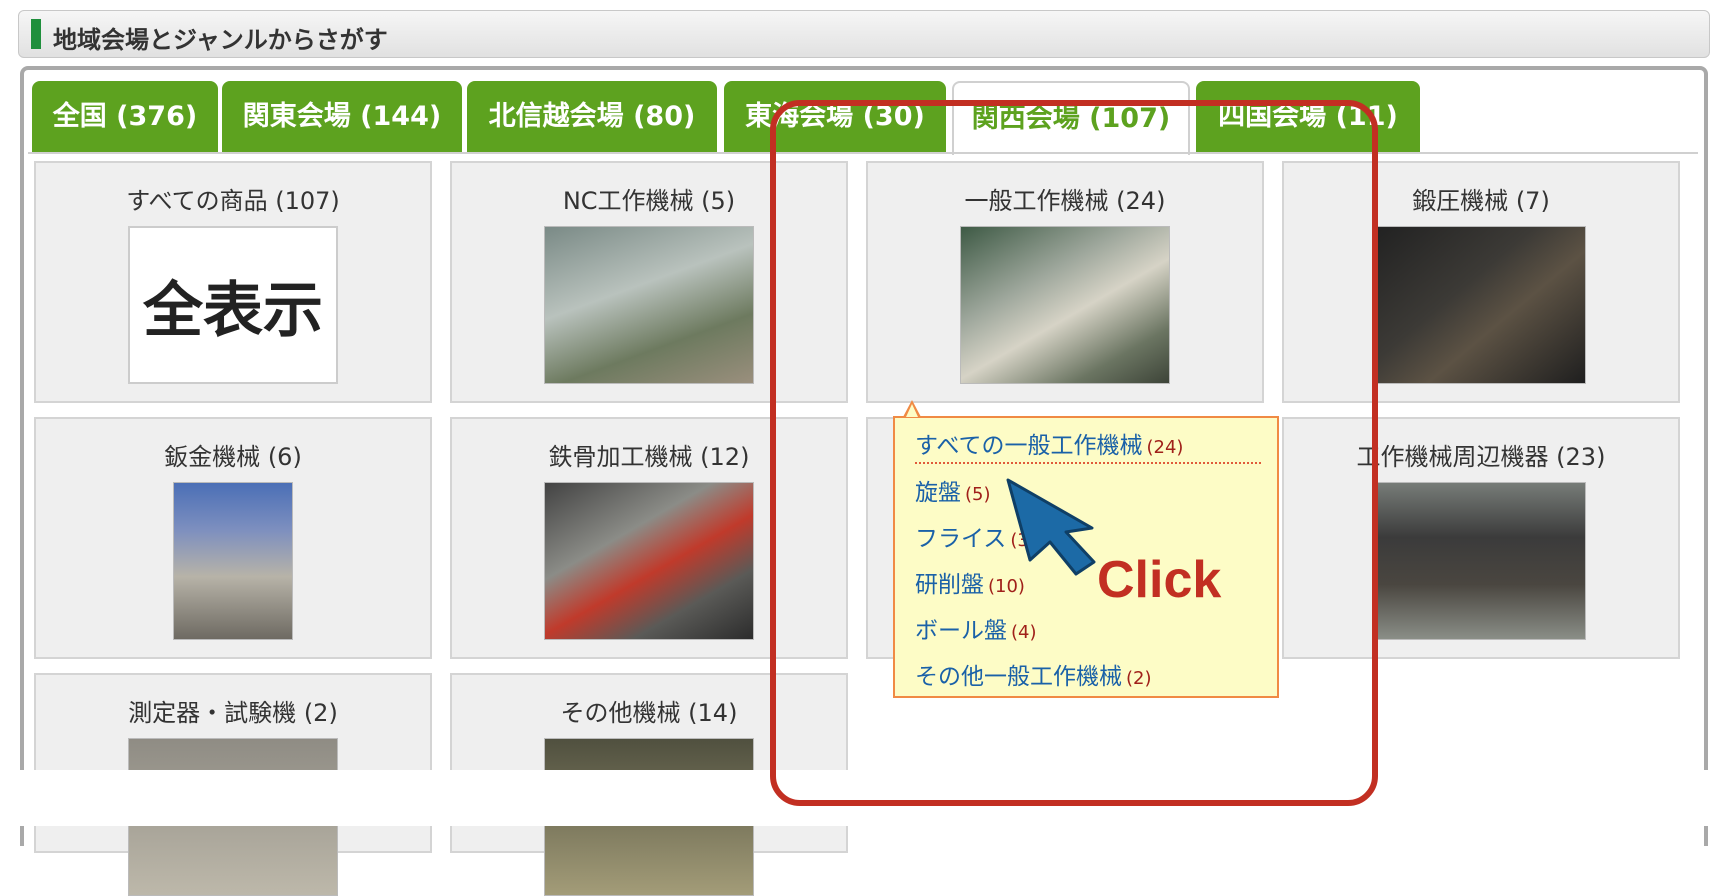  Describe the element at coordinates (592, 117) in the screenshot. I see `tab-hokushinetsu: 北信越会場 (80)` at that location.